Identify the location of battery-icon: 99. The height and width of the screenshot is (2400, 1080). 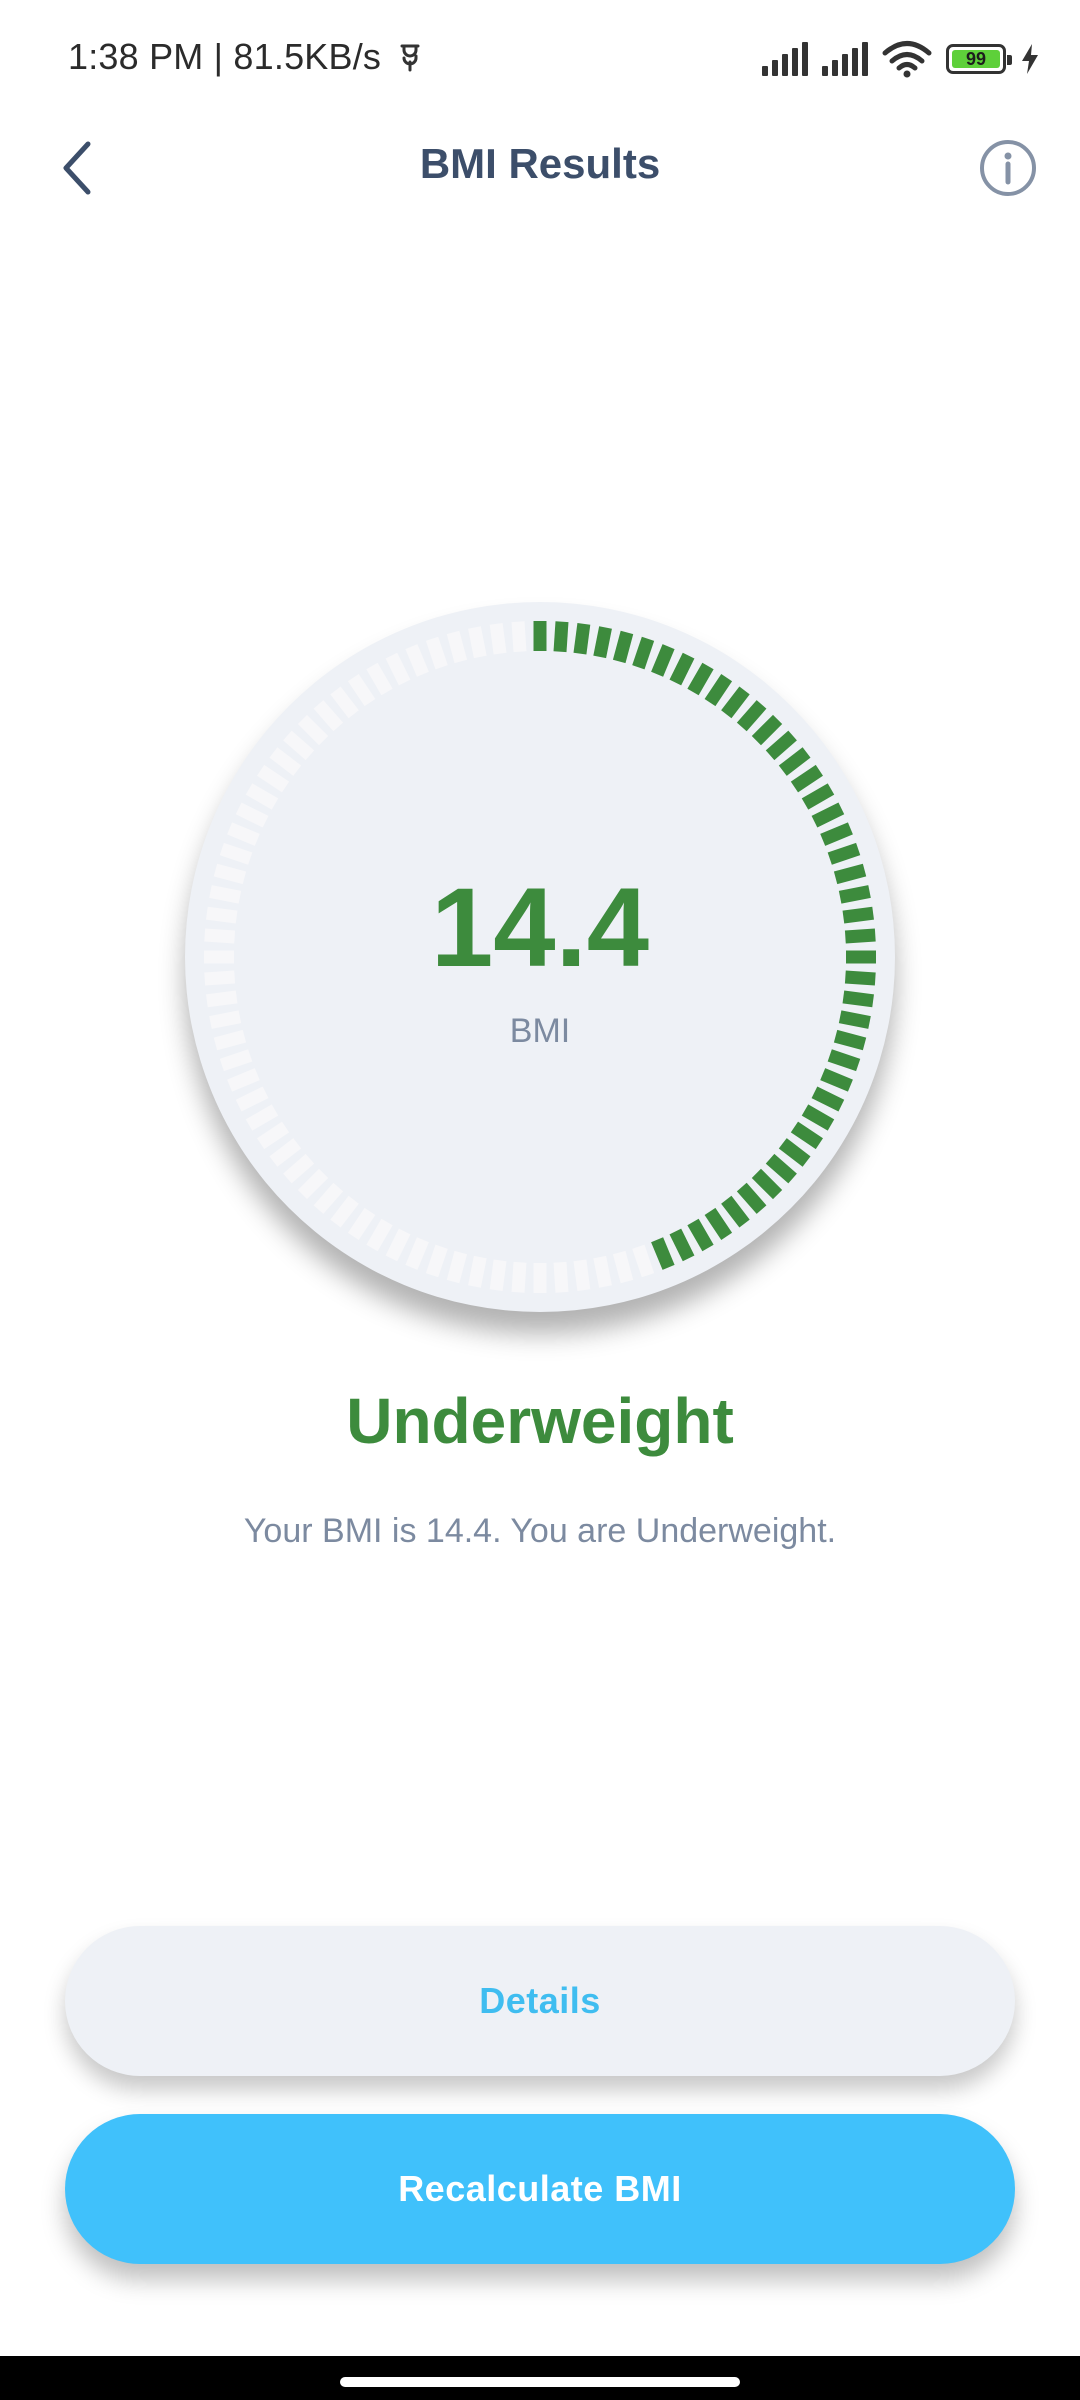
(979, 59).